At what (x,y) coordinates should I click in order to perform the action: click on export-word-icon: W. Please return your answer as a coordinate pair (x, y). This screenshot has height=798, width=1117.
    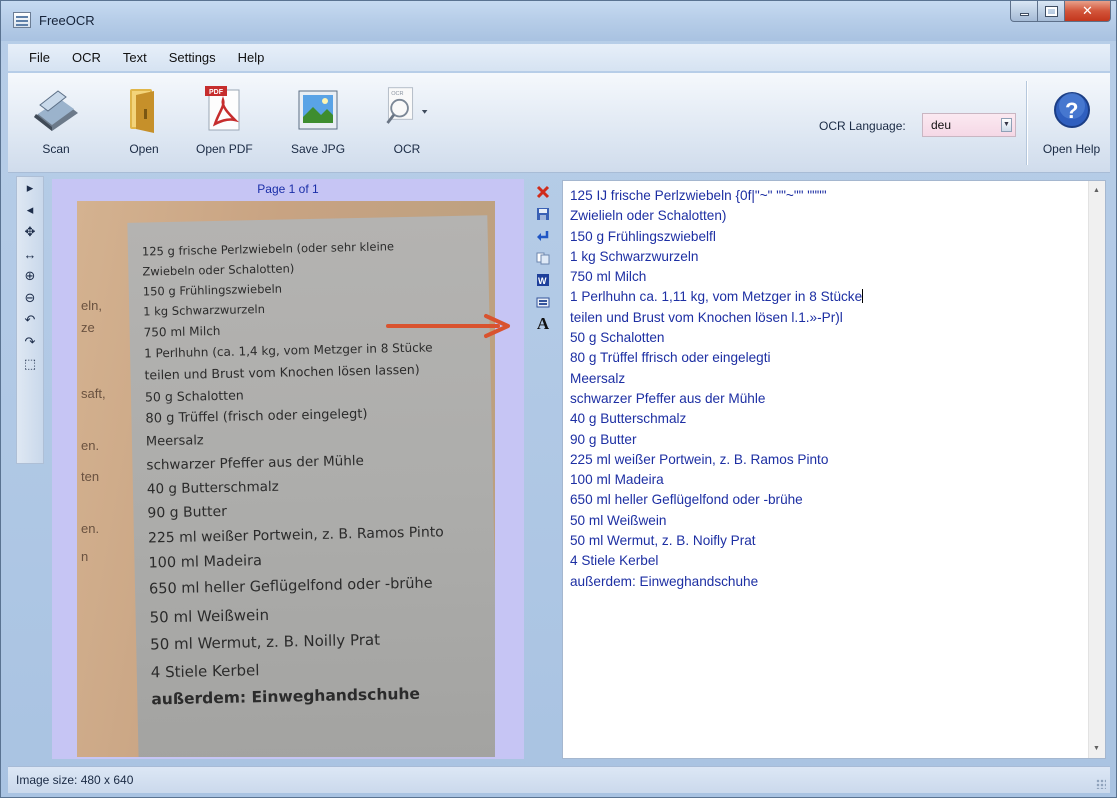
    Looking at the image, I should click on (543, 280).